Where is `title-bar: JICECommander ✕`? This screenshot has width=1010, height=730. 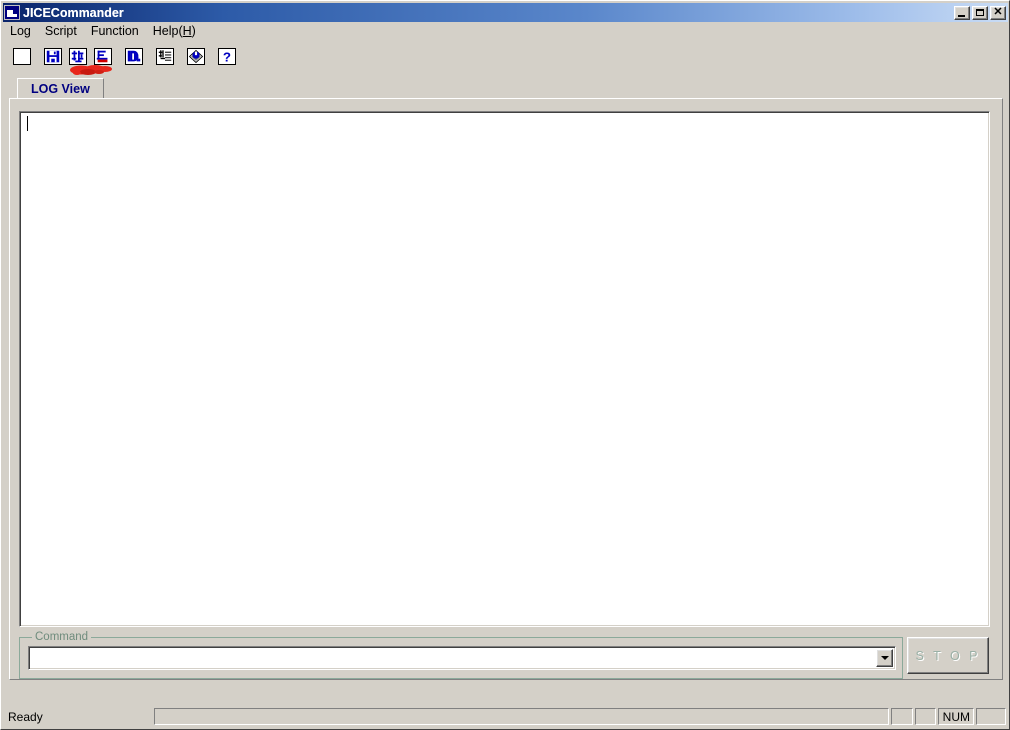
title-bar: JICECommander ✕ is located at coordinates (505, 12).